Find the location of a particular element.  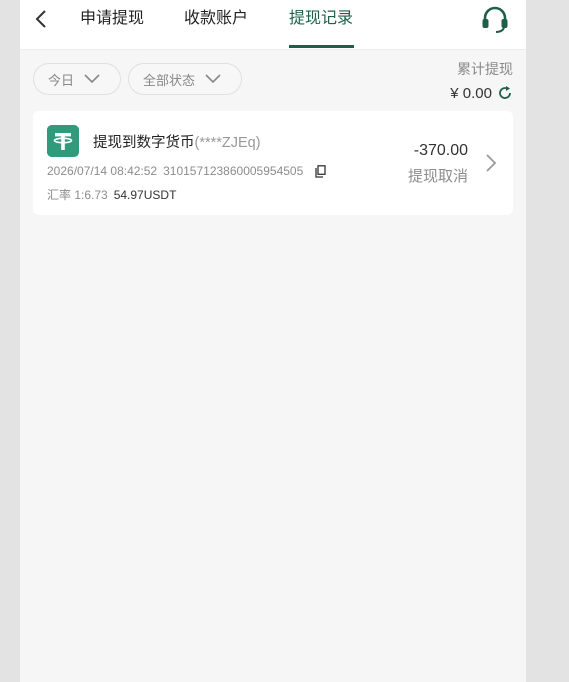

chevron-right-icon is located at coordinates (491, 163).